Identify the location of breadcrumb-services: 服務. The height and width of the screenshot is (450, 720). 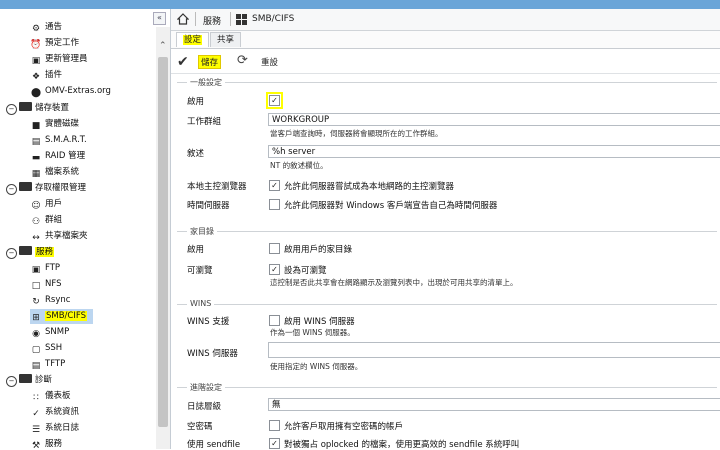
(212, 20).